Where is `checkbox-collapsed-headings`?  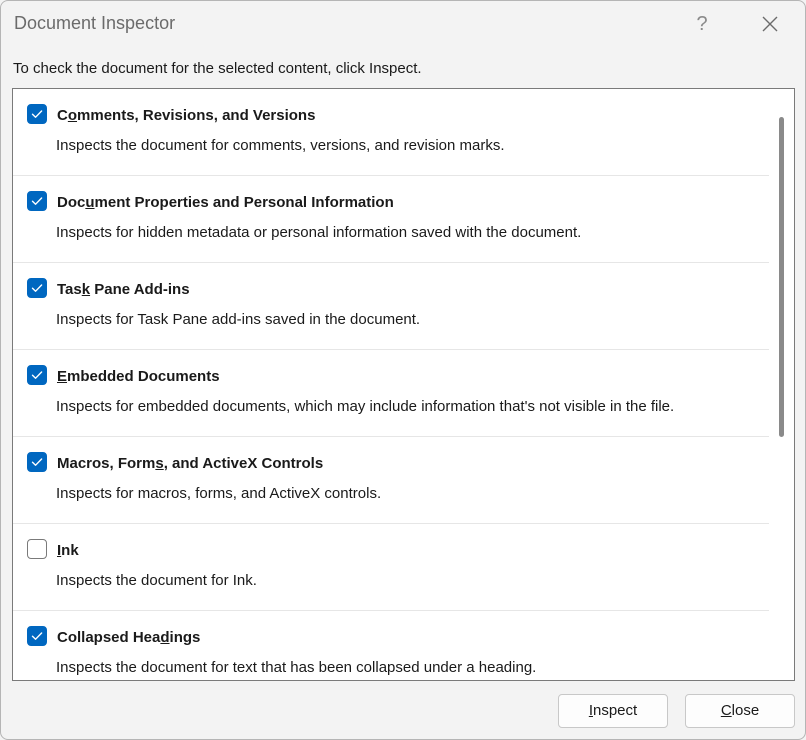 checkbox-collapsed-headings is located at coordinates (37, 636).